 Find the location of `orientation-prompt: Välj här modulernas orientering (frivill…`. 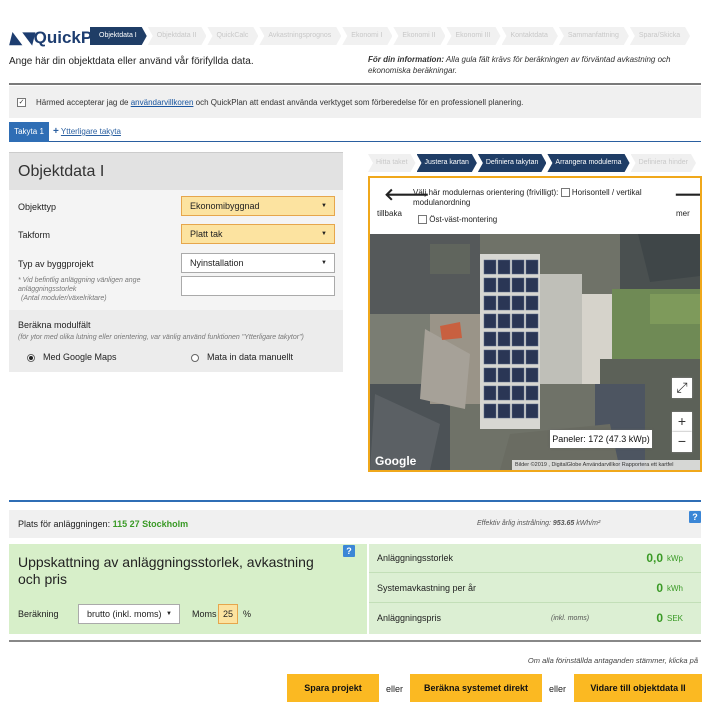

orientation-prompt: Välj här modulernas orientering (frivill… is located at coordinates (527, 197).